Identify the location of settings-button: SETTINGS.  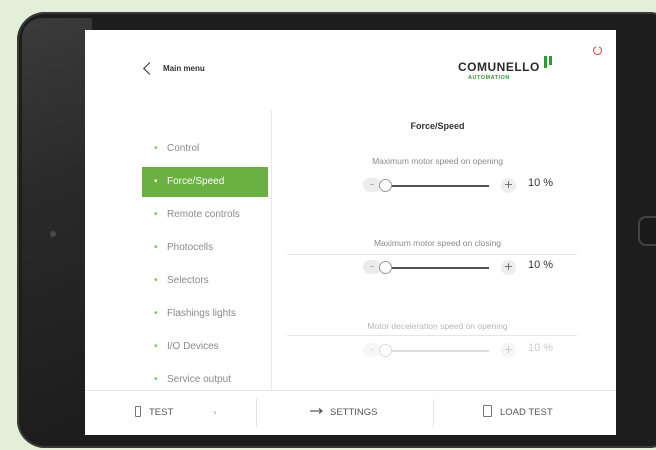
(344, 413).